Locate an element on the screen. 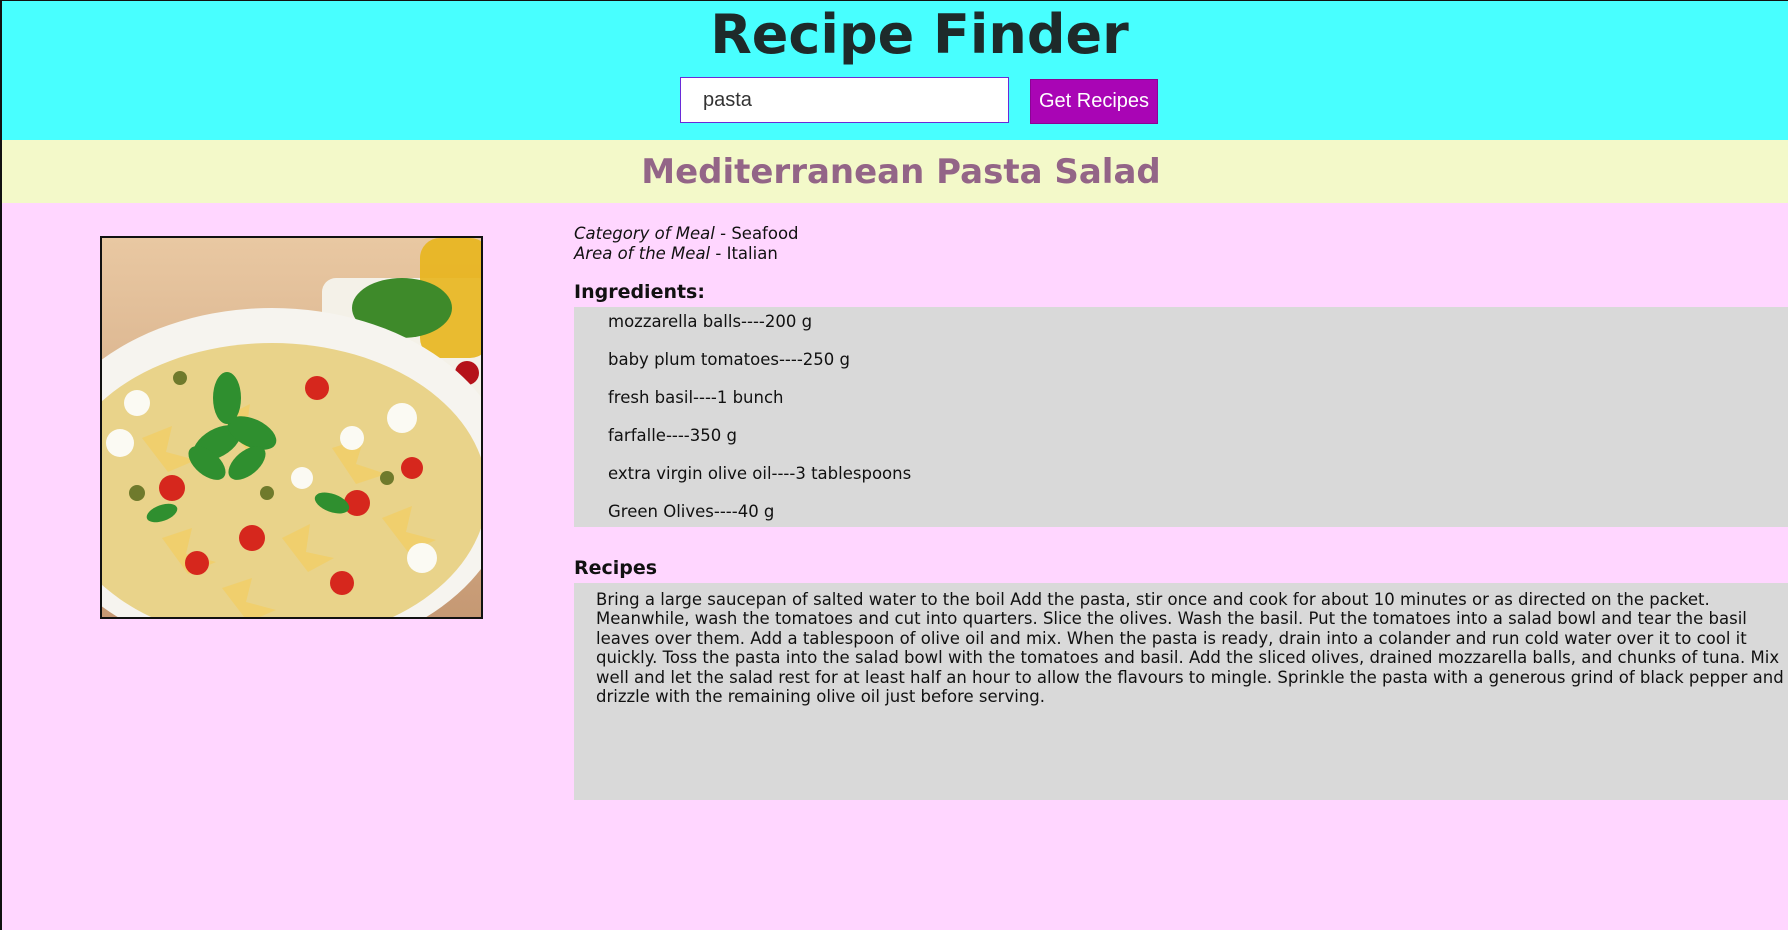 The width and height of the screenshot is (1788, 930). get-recipes-button: Get Recipes is located at coordinates (1094, 101).